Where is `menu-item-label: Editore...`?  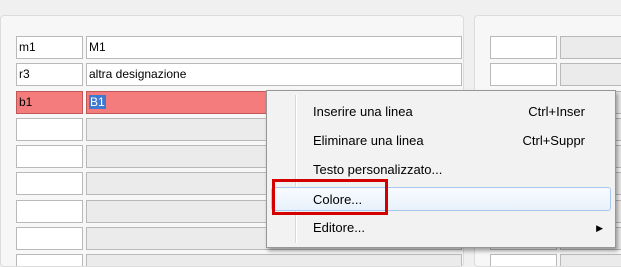
menu-item-label: Editore... is located at coordinates (339, 227).